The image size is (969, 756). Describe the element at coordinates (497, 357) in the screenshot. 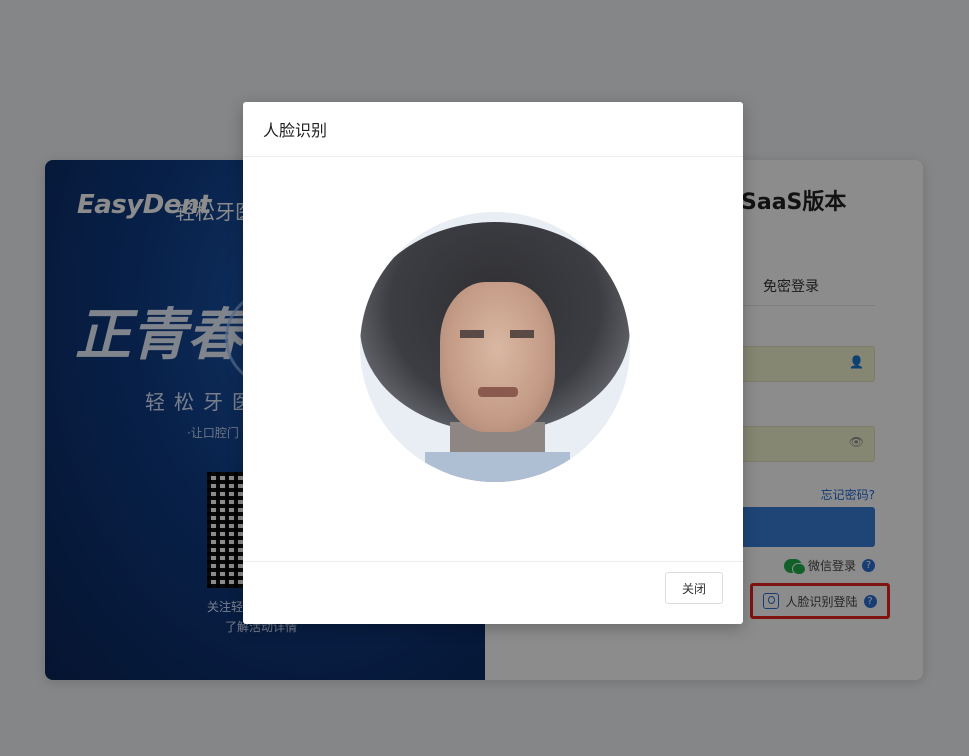

I see `camera-face-shape` at that location.